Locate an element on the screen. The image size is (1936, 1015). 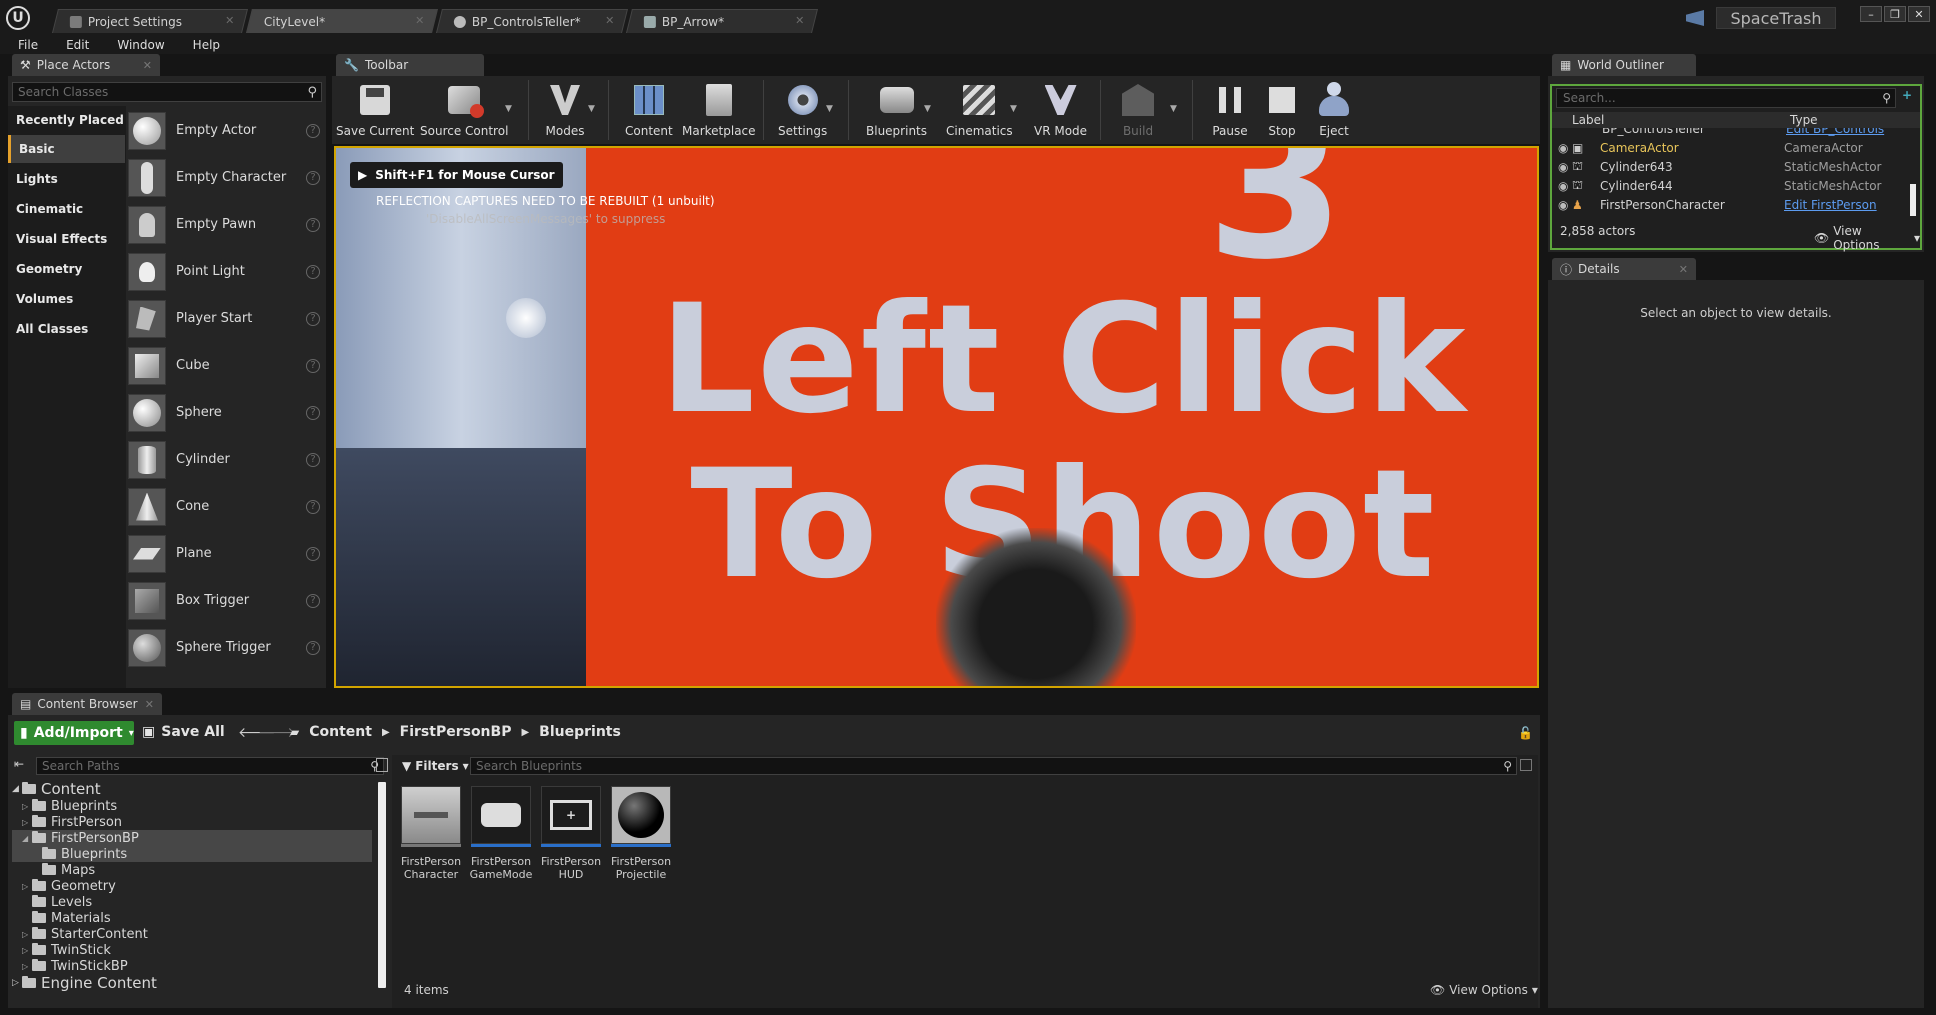
close-button: ✕ is located at coordinates (1919, 14).